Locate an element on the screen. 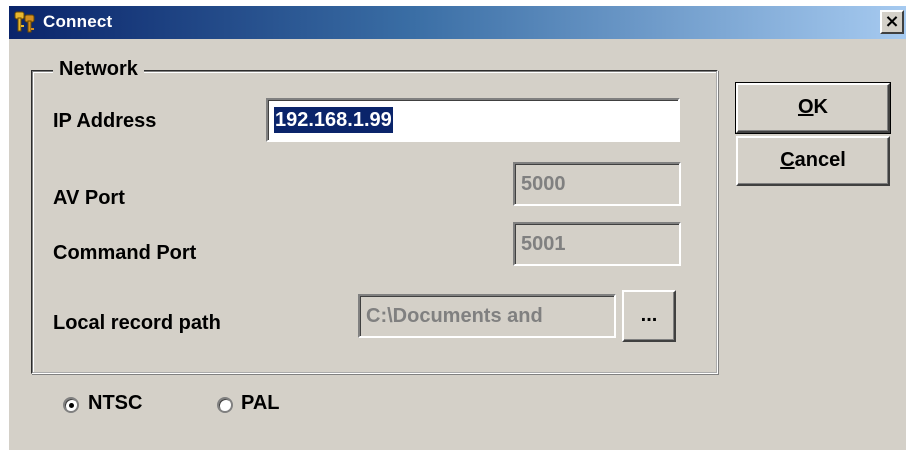 This screenshot has width=906, height=450. cancel-label: ancel is located at coordinates (820, 160).